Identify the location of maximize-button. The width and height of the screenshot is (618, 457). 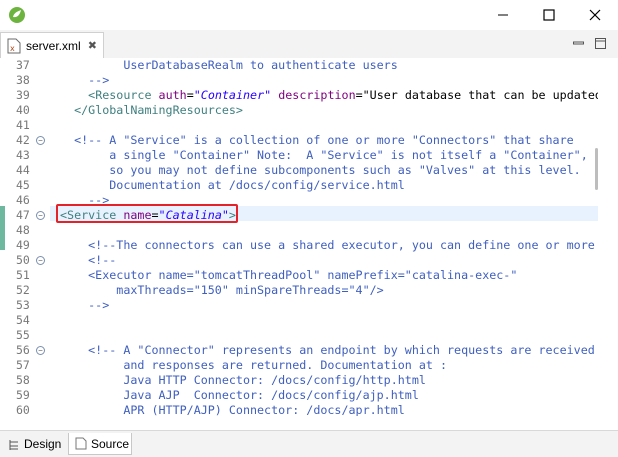
(549, 15).